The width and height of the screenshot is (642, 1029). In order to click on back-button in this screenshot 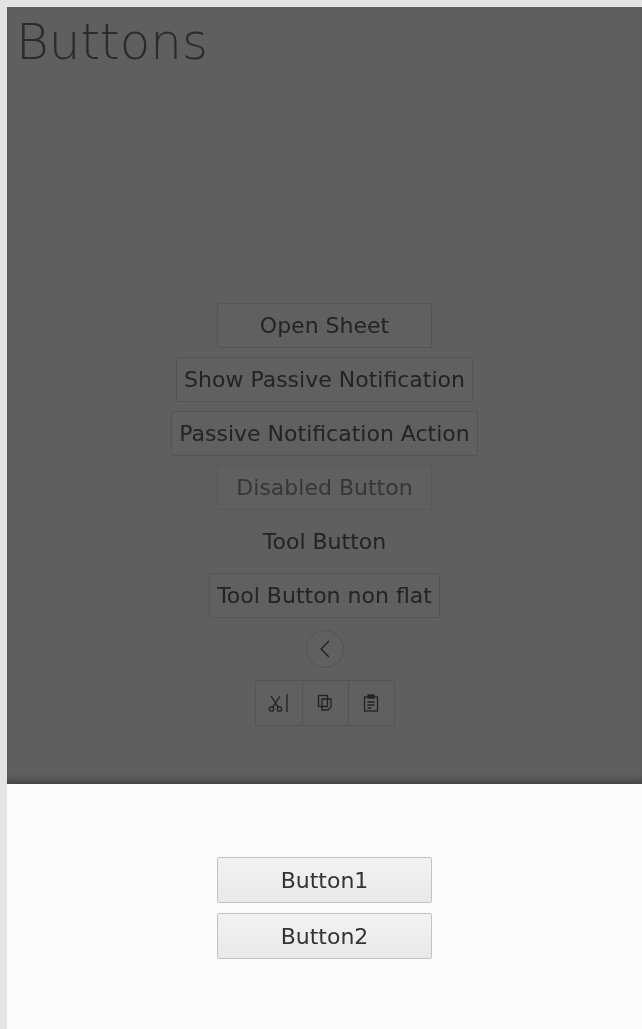, I will do `click(324, 649)`.